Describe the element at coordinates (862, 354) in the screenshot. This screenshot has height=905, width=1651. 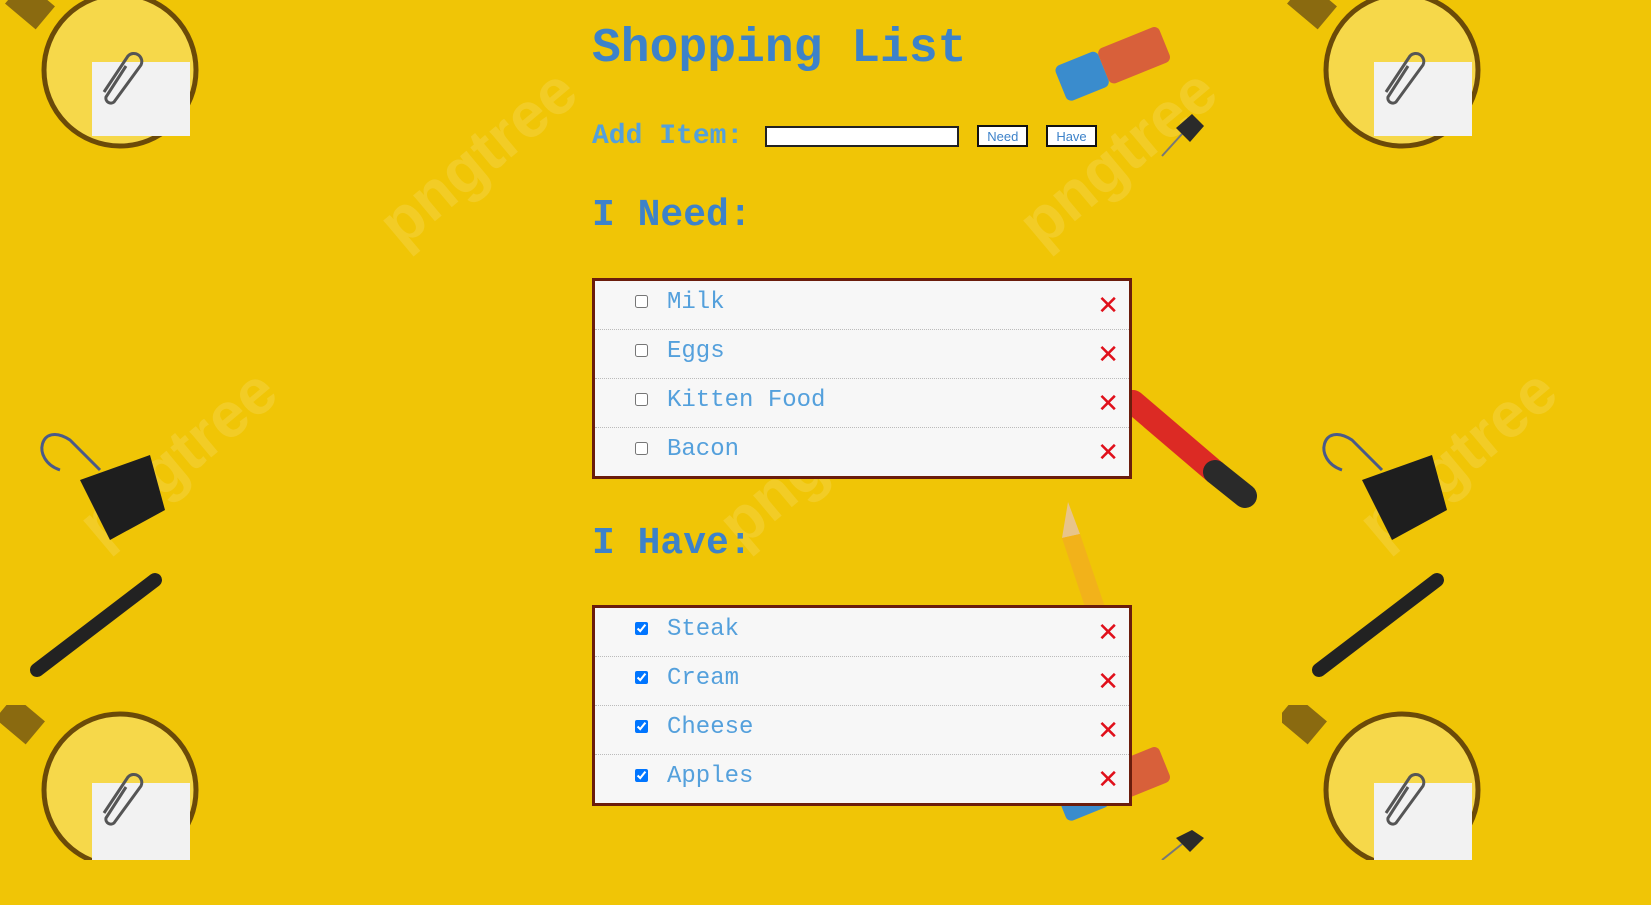
I see `list-item: Eggs ✕` at that location.